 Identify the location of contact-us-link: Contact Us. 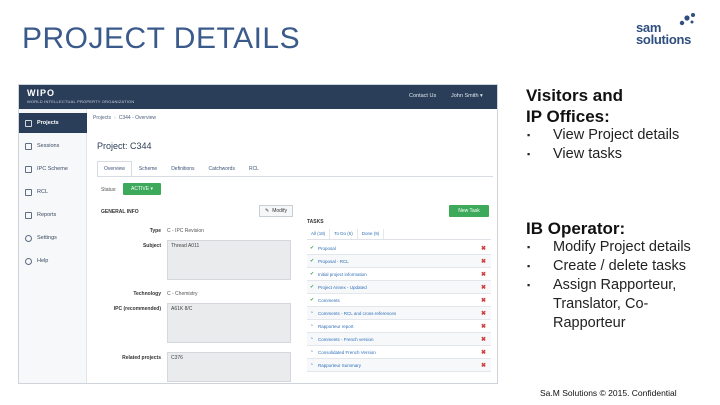
(422, 96).